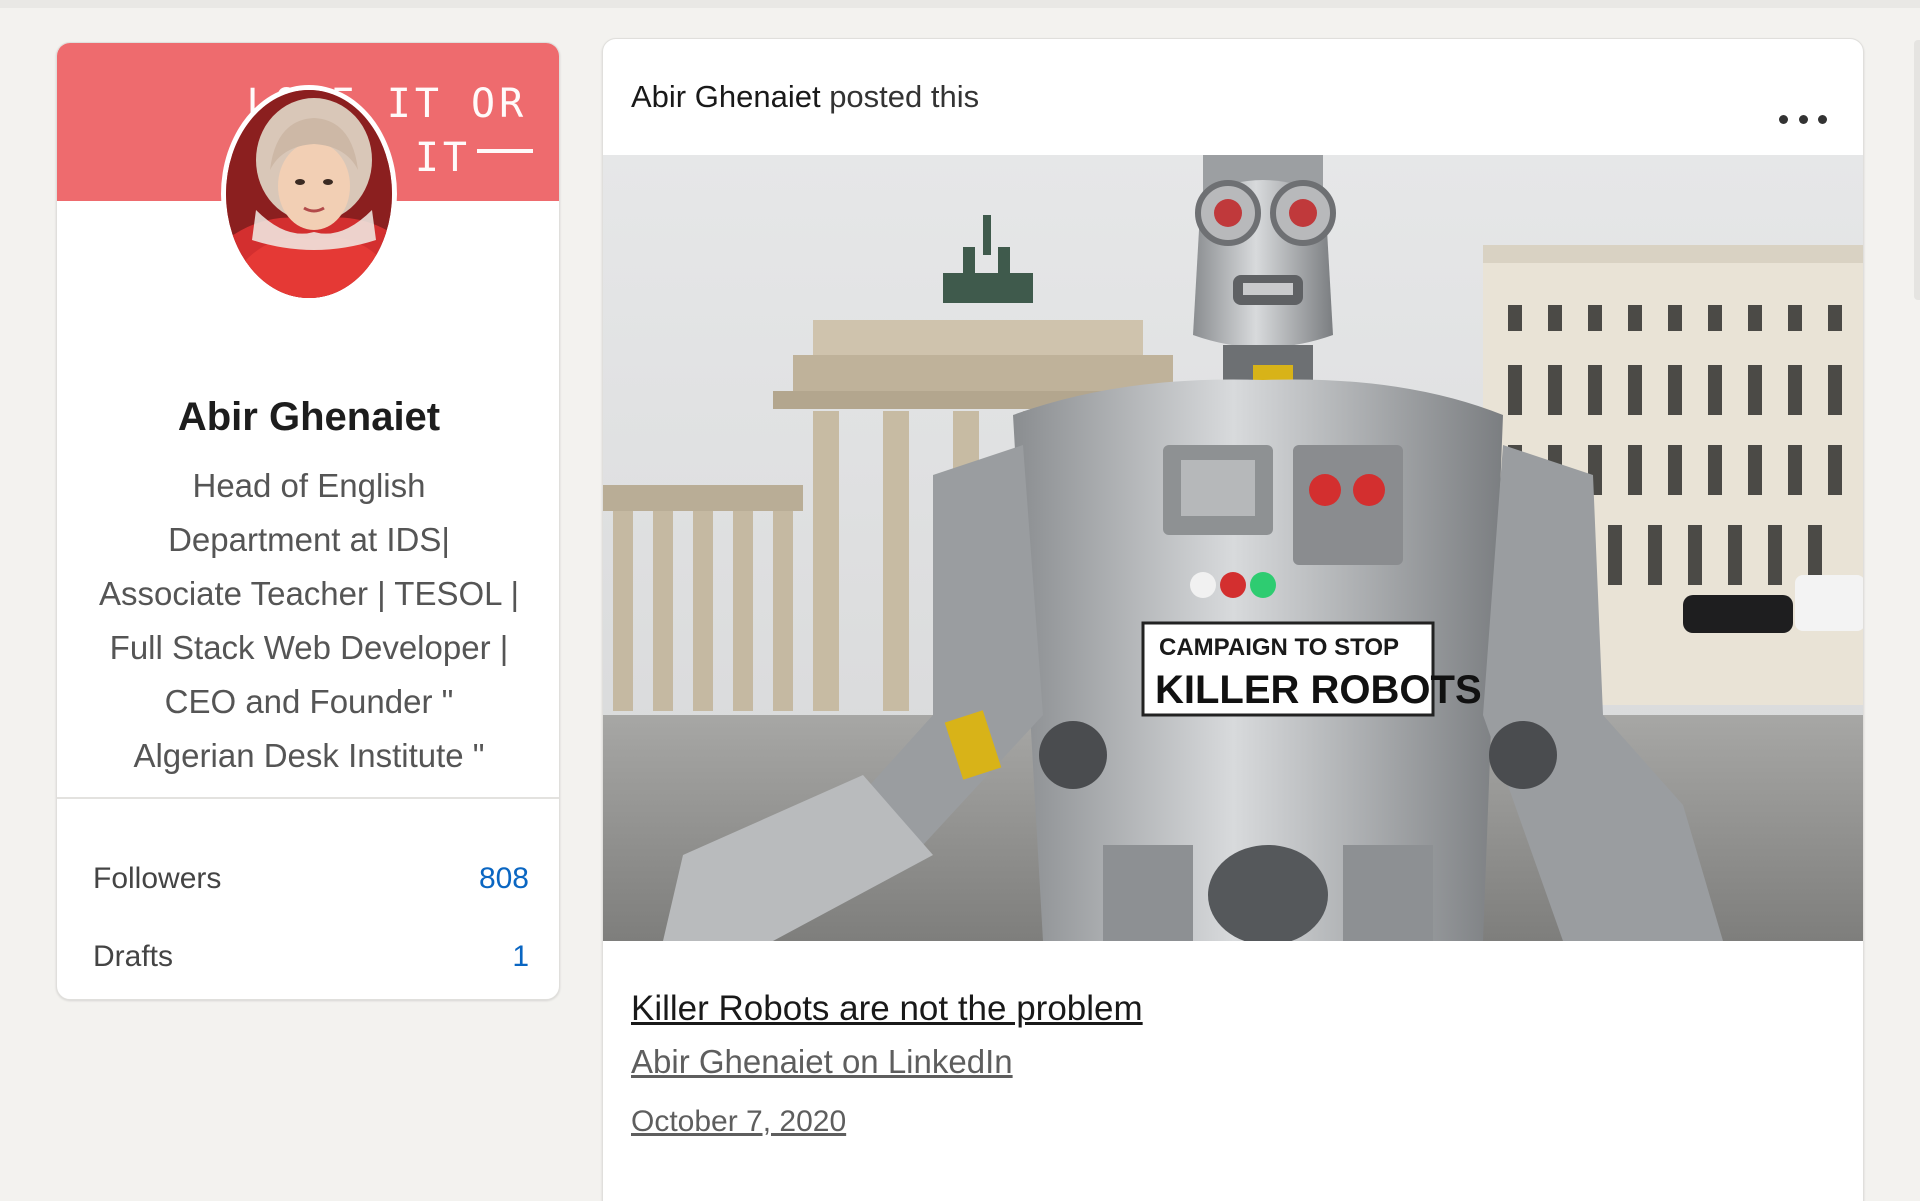 This screenshot has height=1201, width=1920. I want to click on post-action: posted this, so click(904, 96).